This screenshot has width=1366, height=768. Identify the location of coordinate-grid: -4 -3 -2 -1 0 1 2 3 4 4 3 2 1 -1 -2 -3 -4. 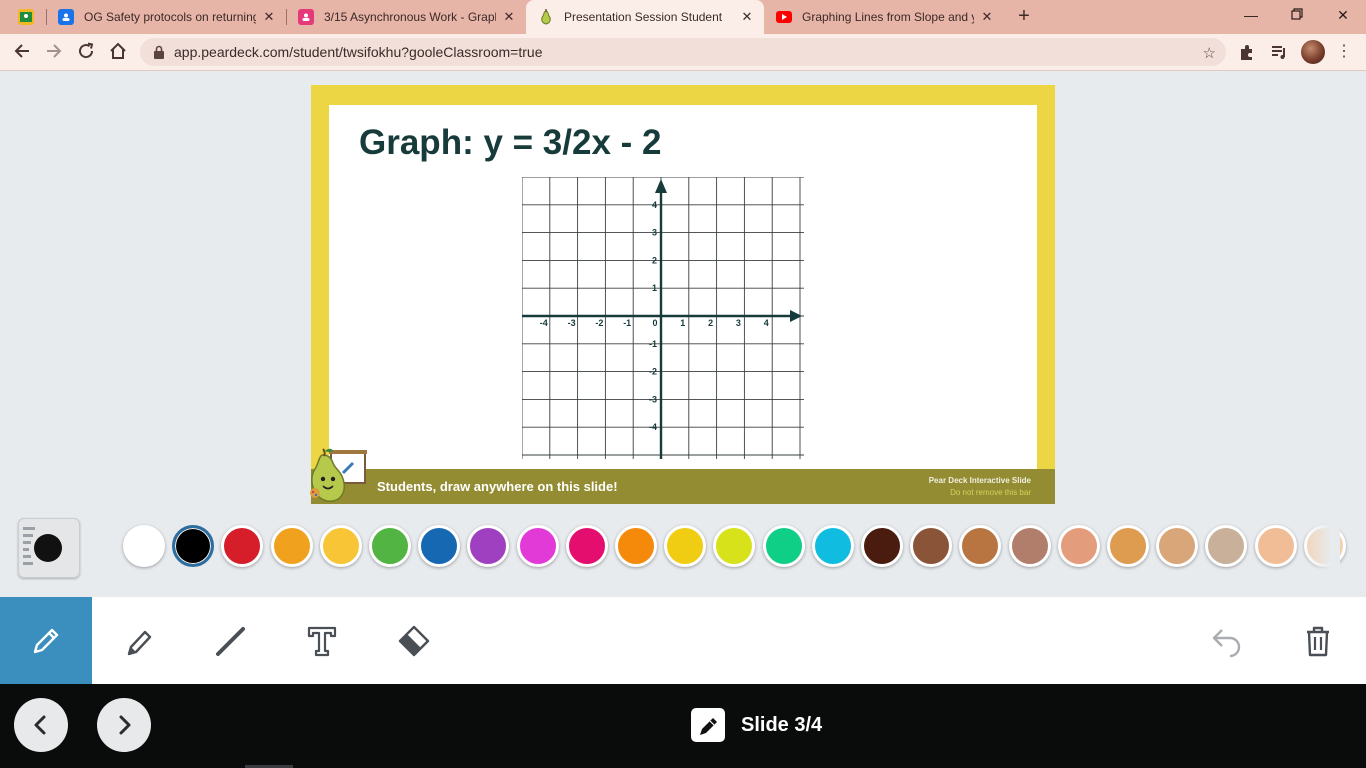
(663, 318).